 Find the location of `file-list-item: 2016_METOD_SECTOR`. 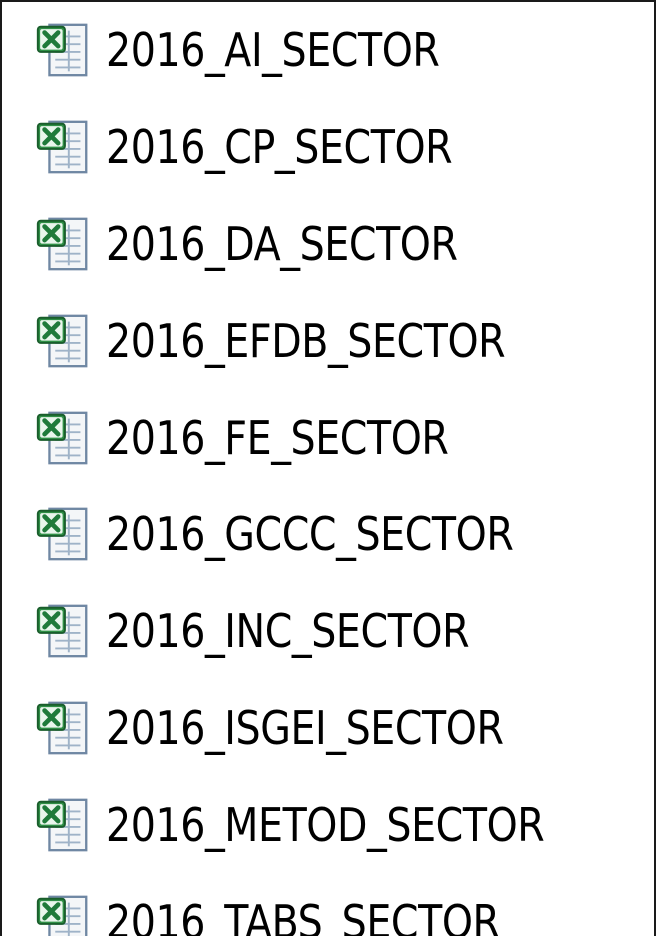

file-list-item: 2016_METOD_SECTOR is located at coordinates (328, 824).